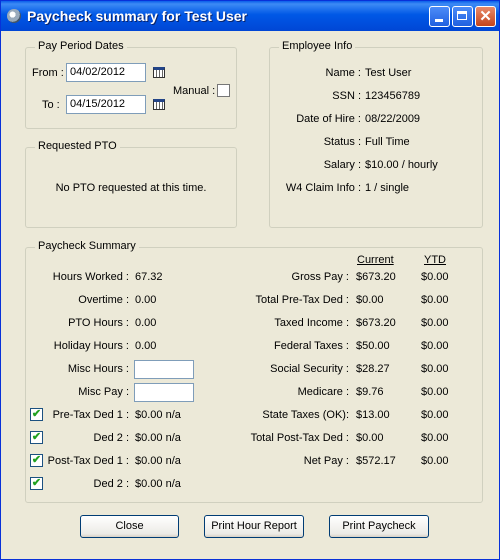 The image size is (500, 560). Describe the element at coordinates (435, 300) in the screenshot. I see `total-pre-tax-ded-ytd: $0.00` at that location.